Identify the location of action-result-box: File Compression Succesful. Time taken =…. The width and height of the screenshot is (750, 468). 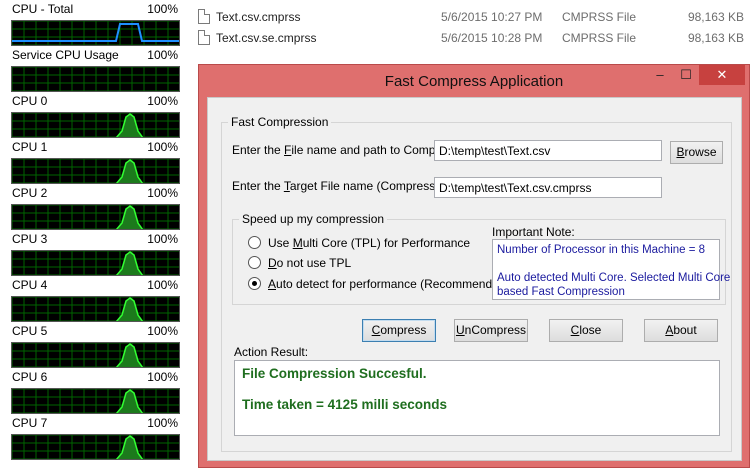
(477, 398).